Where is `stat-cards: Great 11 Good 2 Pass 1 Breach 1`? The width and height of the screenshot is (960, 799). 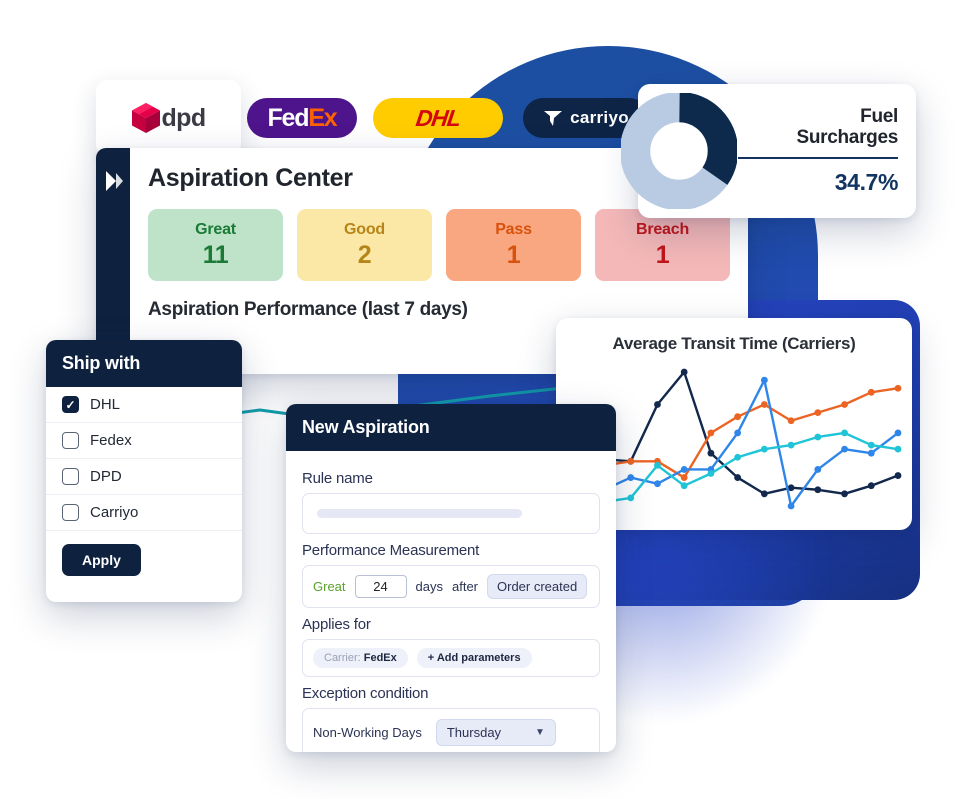 stat-cards: Great 11 Good 2 Pass 1 Breach 1 is located at coordinates (439, 245).